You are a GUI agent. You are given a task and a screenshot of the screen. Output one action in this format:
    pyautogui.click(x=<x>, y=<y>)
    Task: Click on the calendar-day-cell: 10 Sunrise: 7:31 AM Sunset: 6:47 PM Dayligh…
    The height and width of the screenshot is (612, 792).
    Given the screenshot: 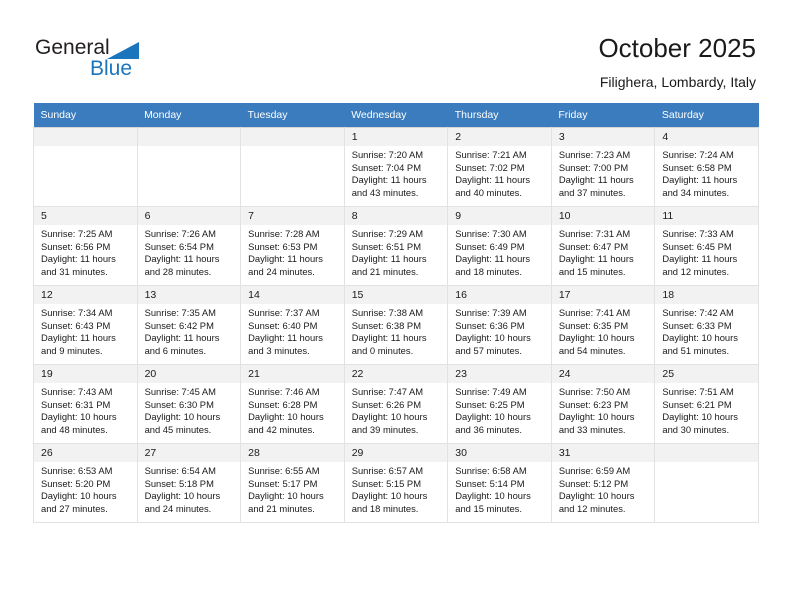 What is the action you would take?
    pyautogui.click(x=603, y=246)
    